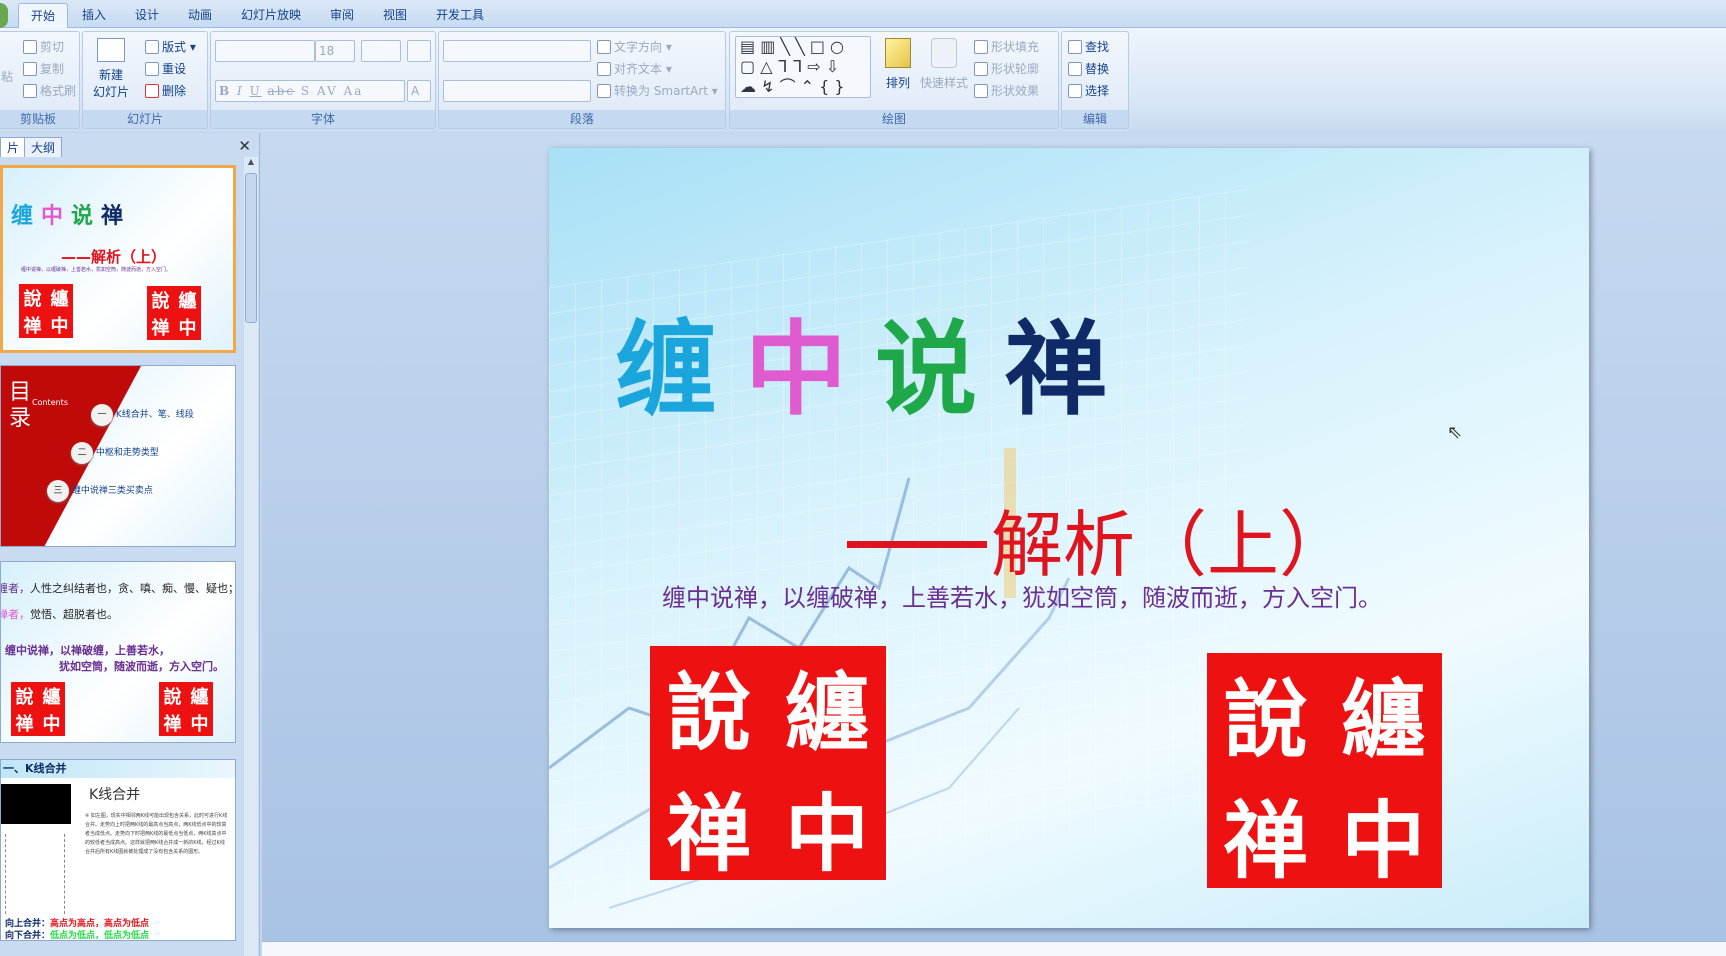  I want to click on thumb-line-2: 禅者，觉悟、超脱者也。, so click(59, 614).